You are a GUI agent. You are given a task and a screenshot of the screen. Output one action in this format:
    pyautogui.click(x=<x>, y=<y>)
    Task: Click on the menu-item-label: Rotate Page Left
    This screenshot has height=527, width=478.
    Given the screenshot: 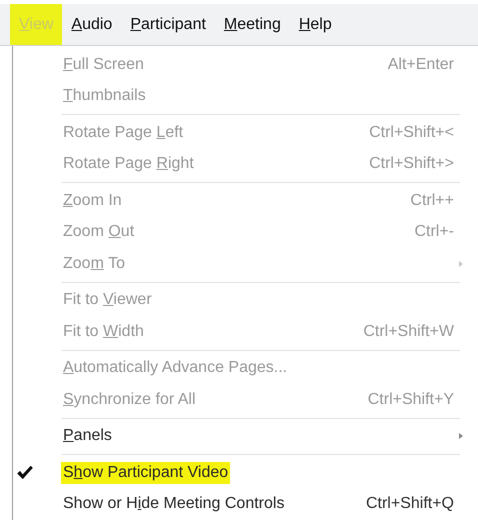 What is the action you would take?
    pyautogui.click(x=123, y=132)
    